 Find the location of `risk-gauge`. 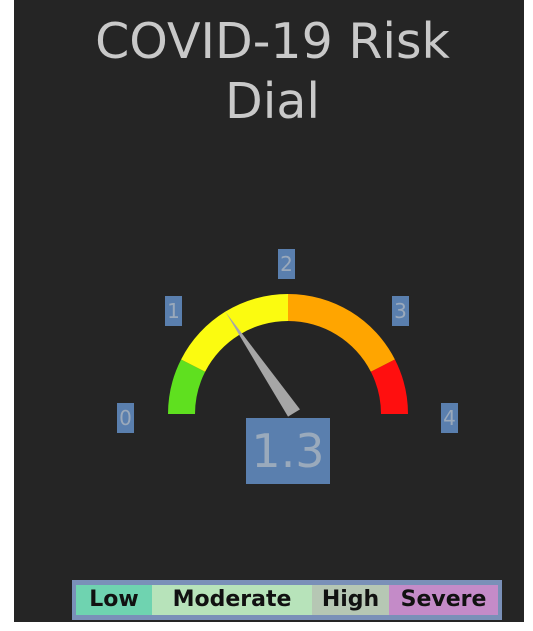

risk-gauge is located at coordinates (288, 355).